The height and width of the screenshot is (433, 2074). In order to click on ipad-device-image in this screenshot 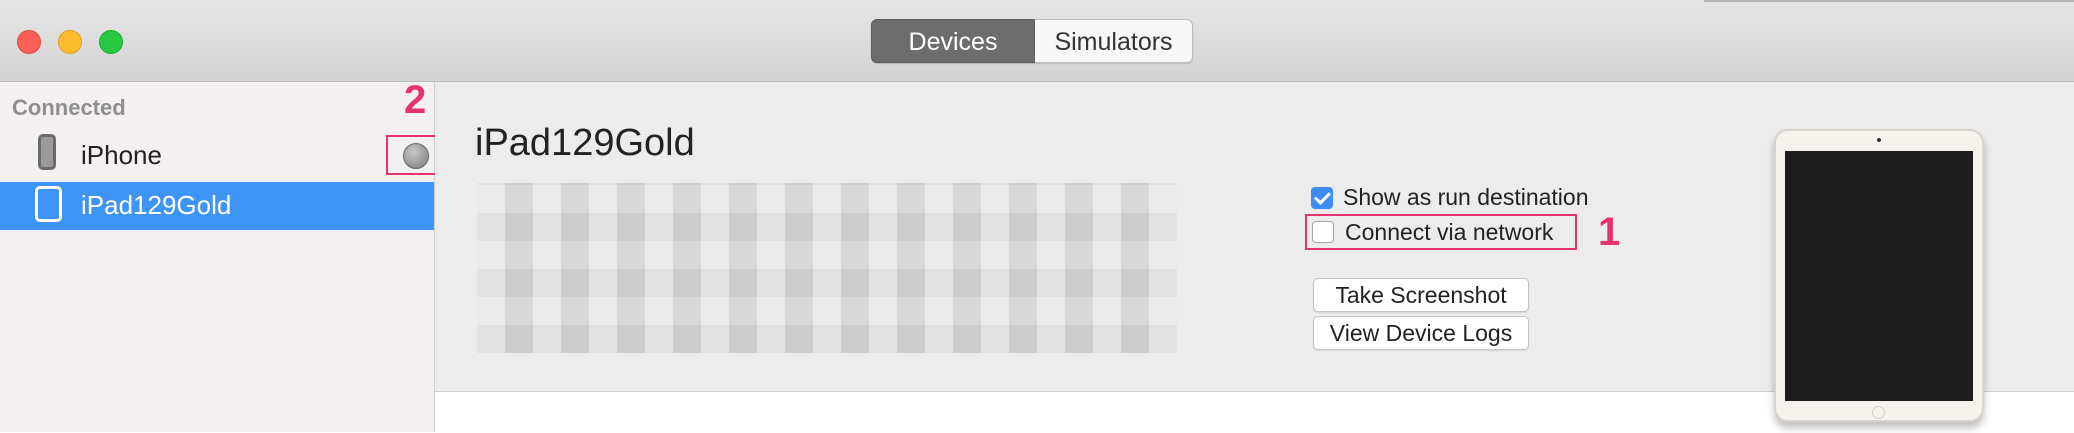, I will do `click(1879, 275)`.